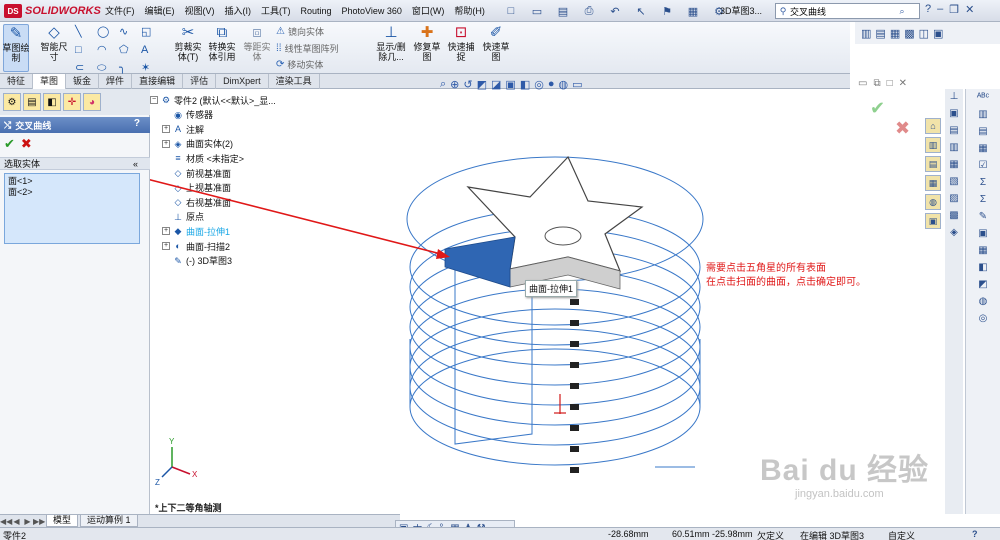  Describe the element at coordinates (589, 11) in the screenshot. I see `print-icon: ⎙` at that location.